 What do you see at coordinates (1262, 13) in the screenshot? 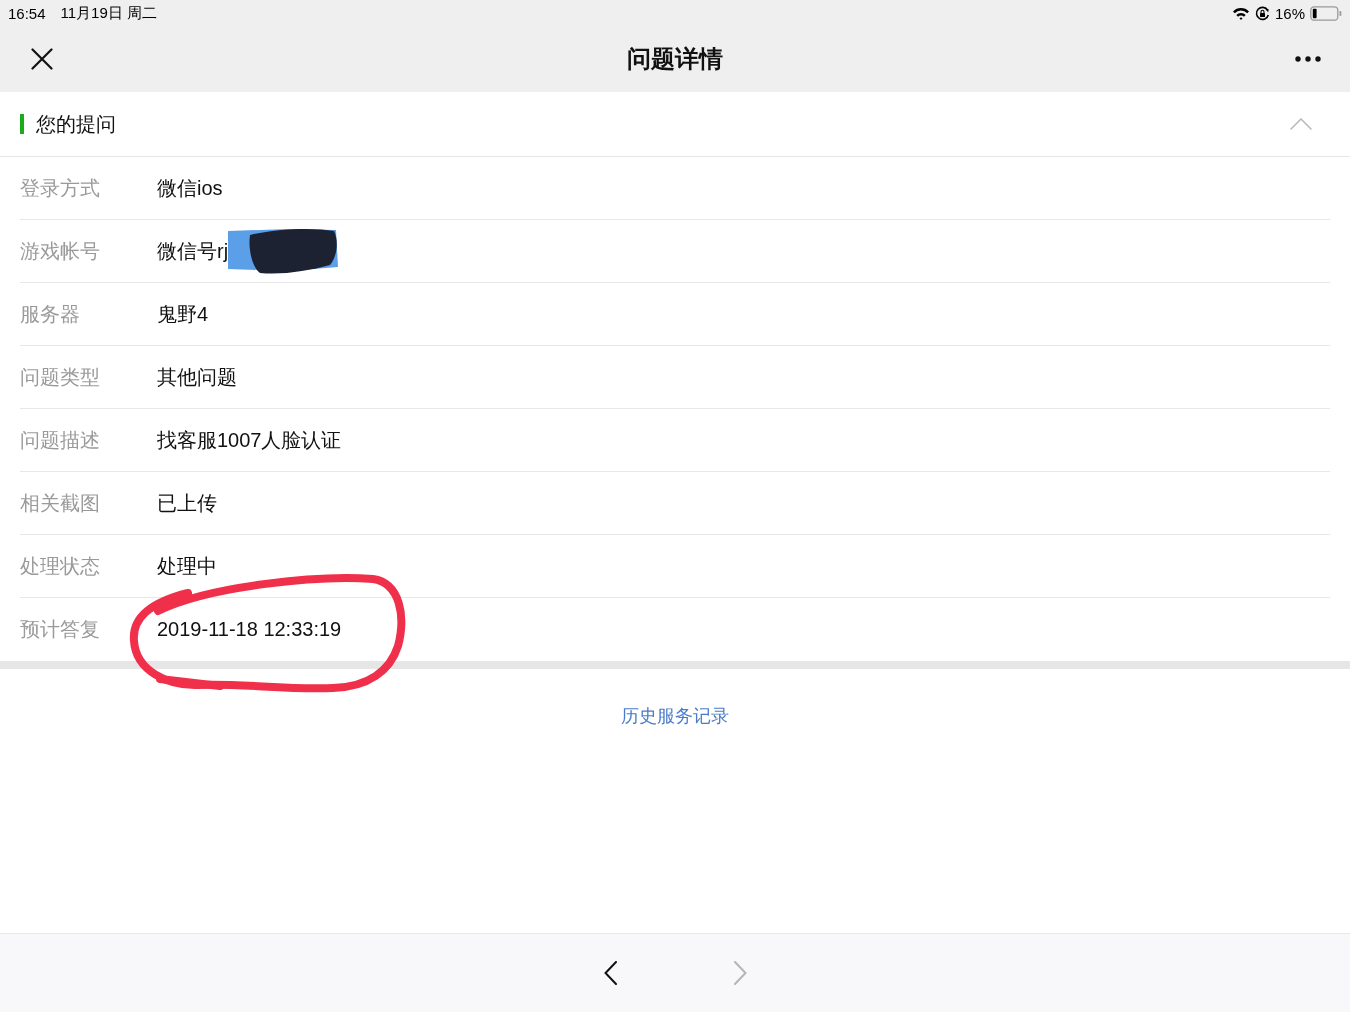
I see `rotation-lock-icon` at bounding box center [1262, 13].